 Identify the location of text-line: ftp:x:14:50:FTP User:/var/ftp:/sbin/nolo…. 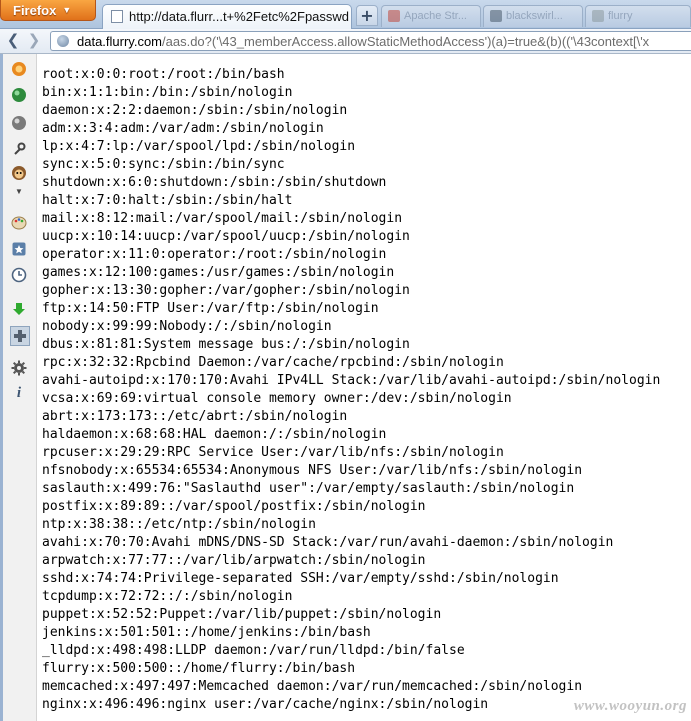
(210, 308).